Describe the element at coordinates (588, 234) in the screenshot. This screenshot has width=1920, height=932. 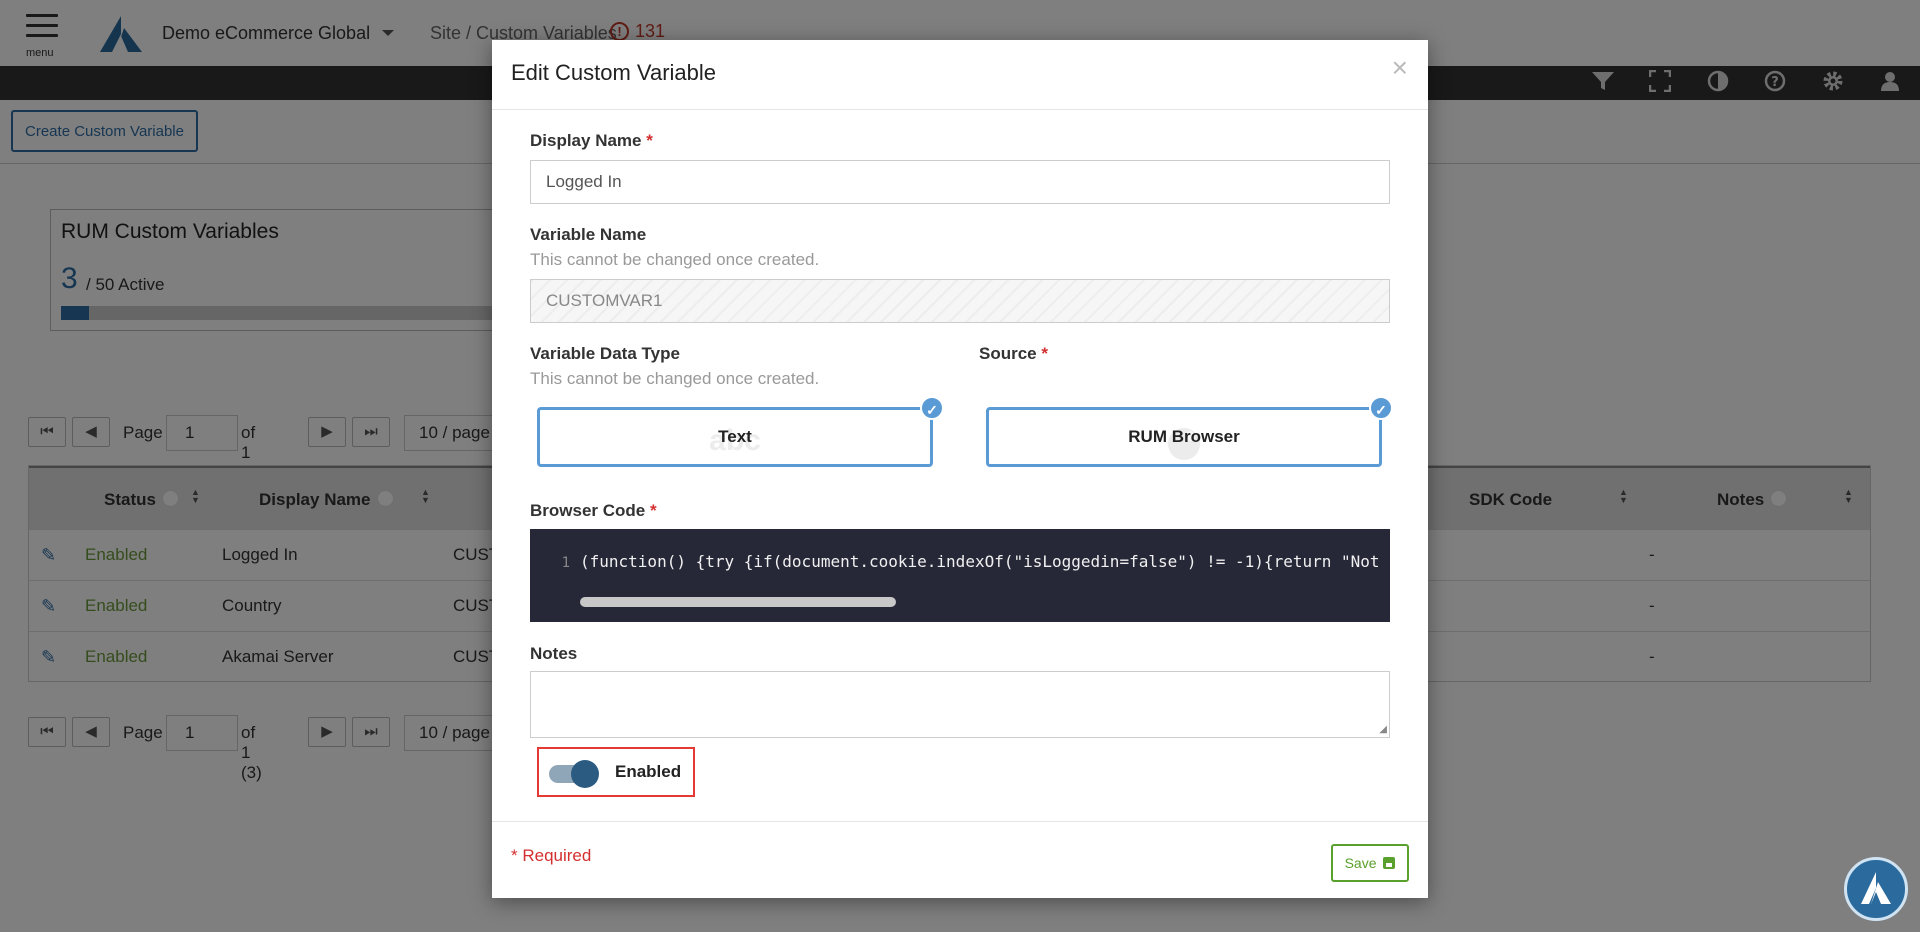
I see `variable-name-label: Variable Name` at that location.